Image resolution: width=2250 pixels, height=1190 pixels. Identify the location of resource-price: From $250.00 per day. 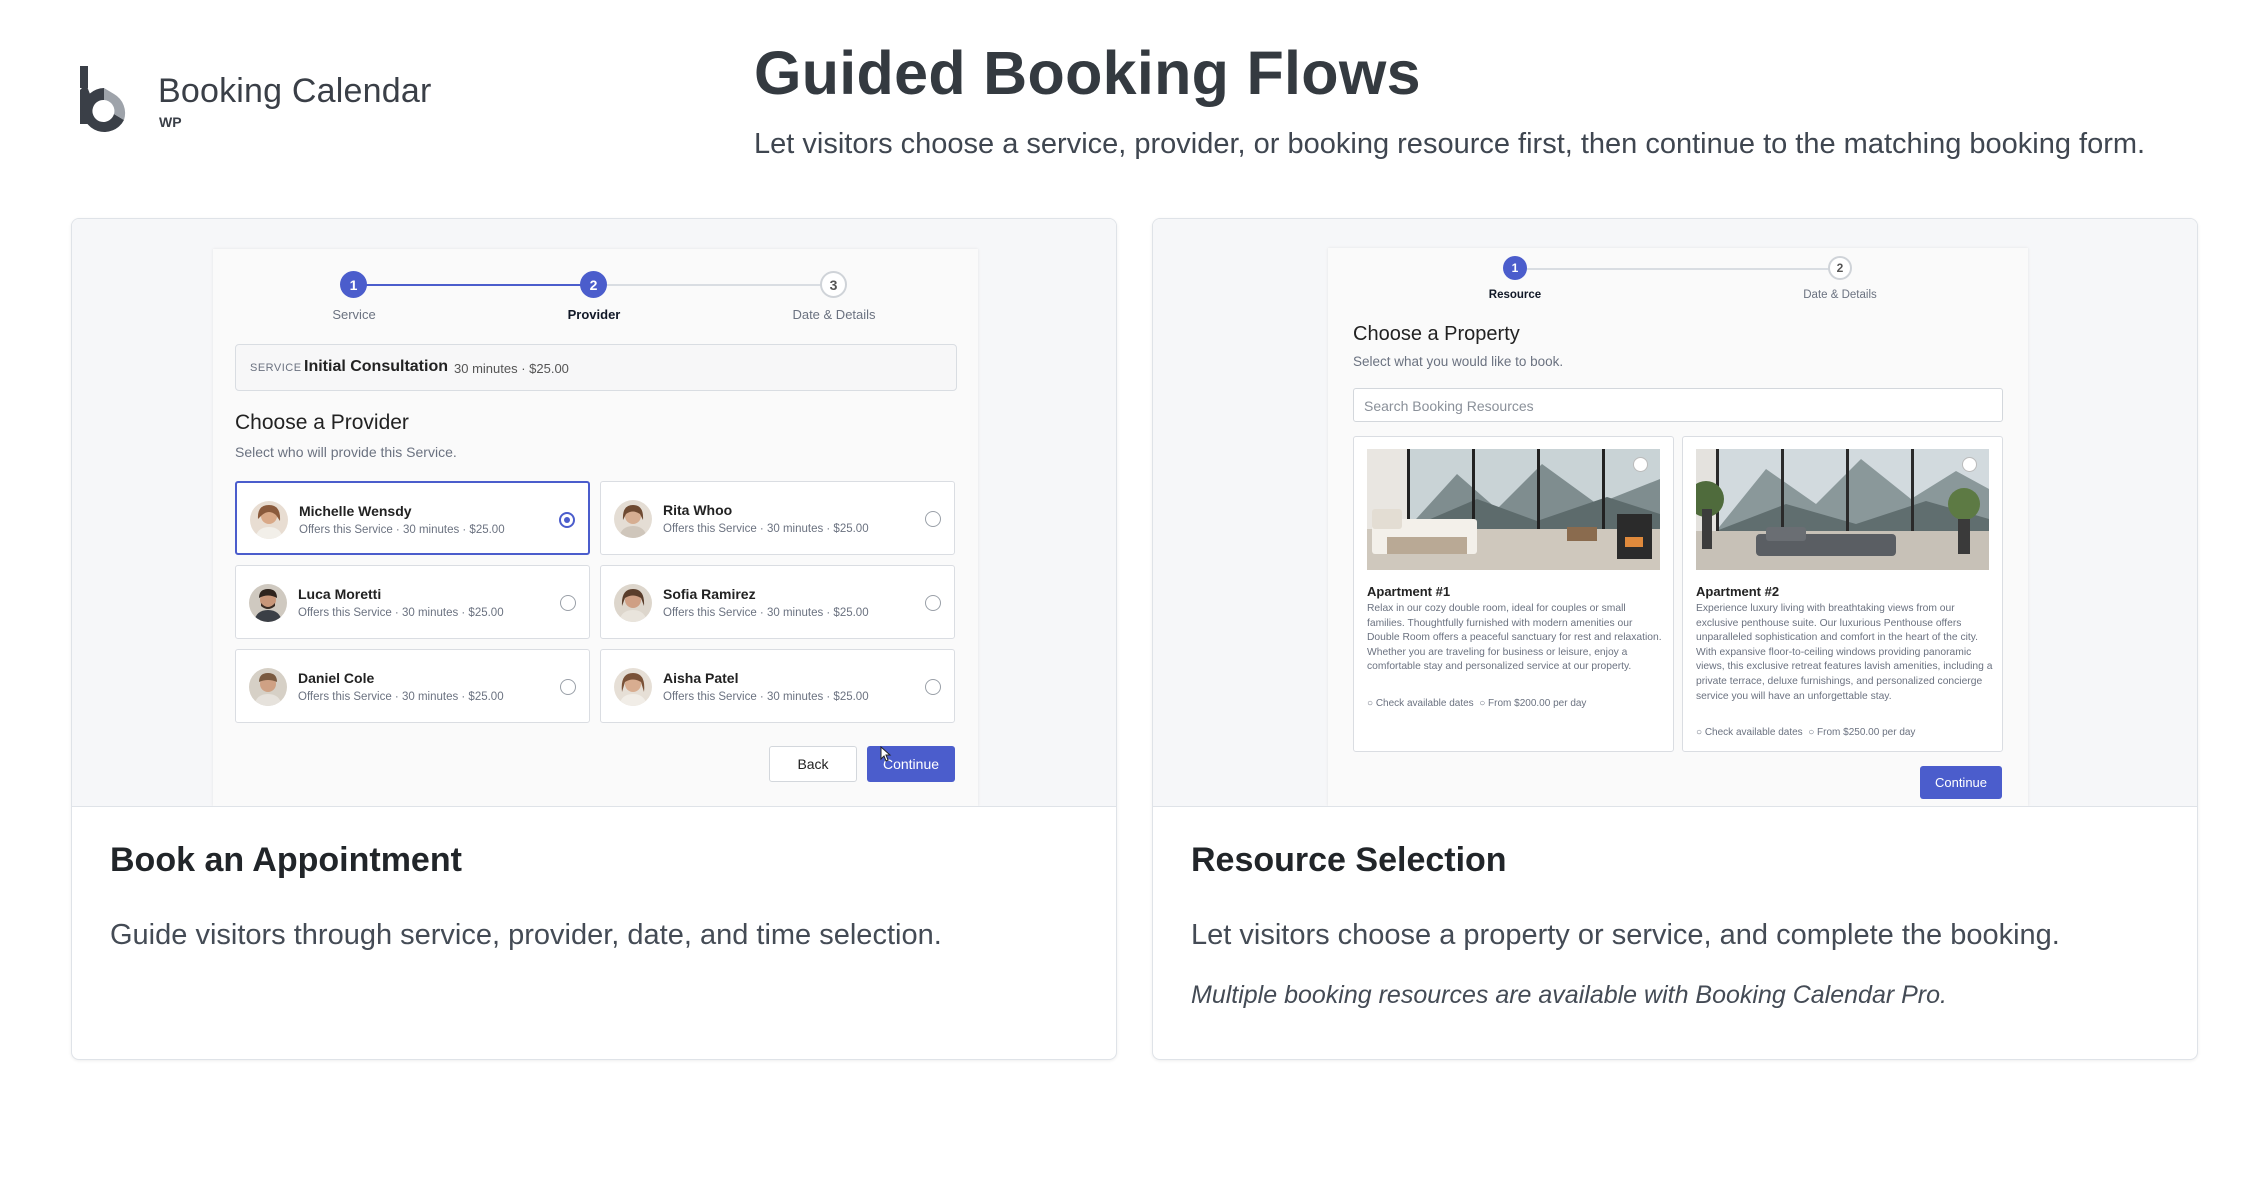
(1866, 732).